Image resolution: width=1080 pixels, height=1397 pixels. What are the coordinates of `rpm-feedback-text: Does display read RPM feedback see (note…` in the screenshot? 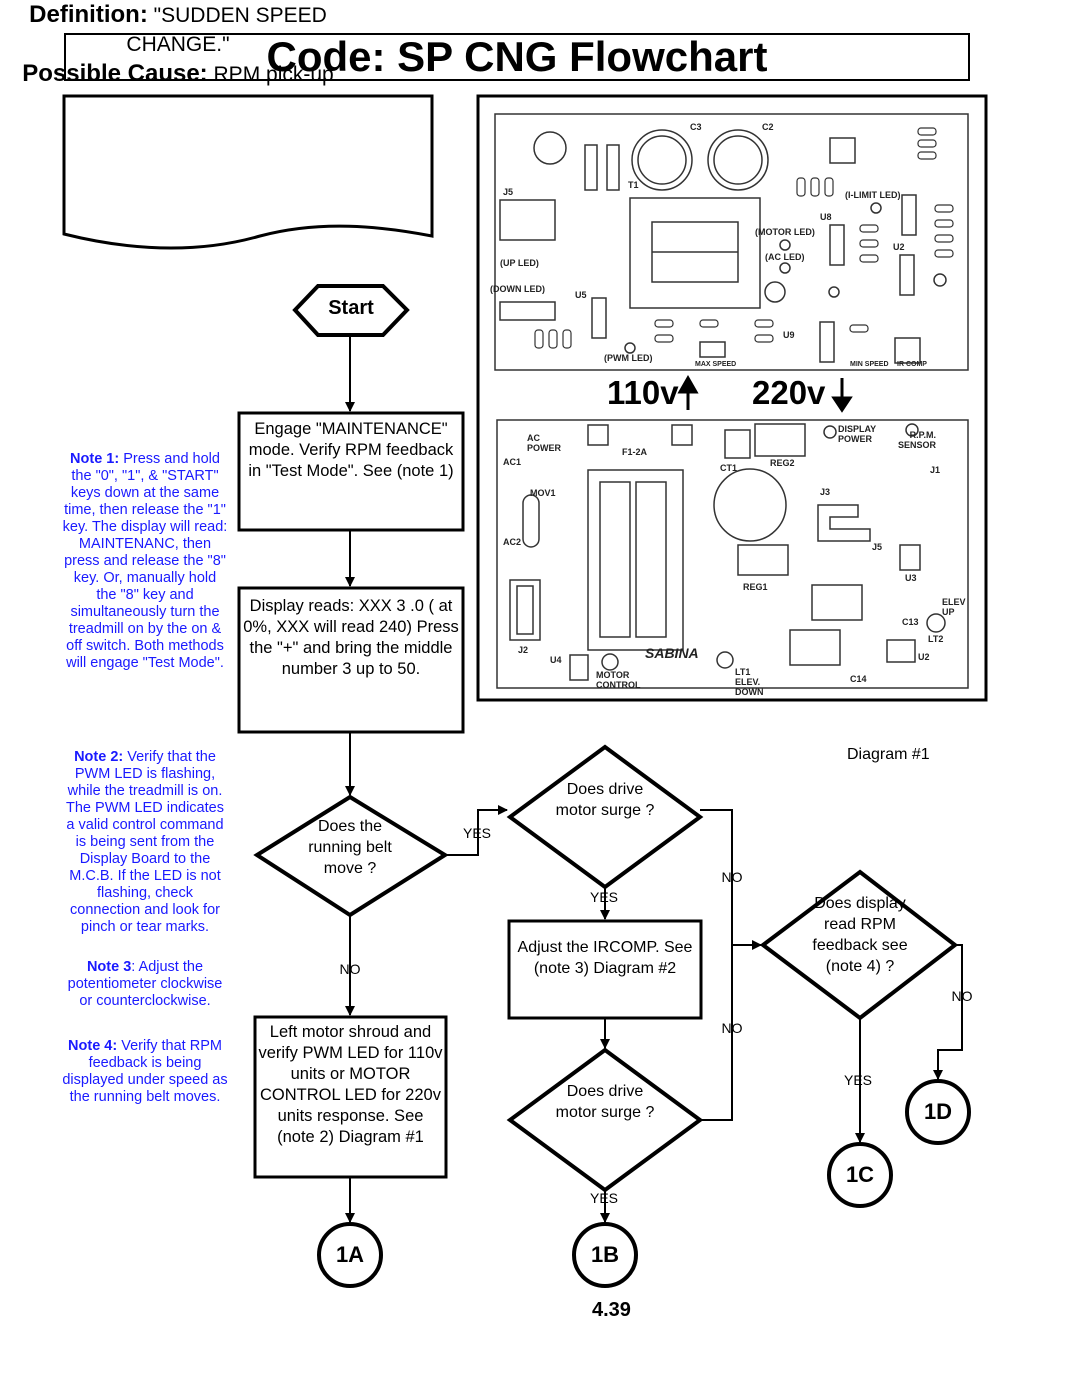 It's located at (860, 935).